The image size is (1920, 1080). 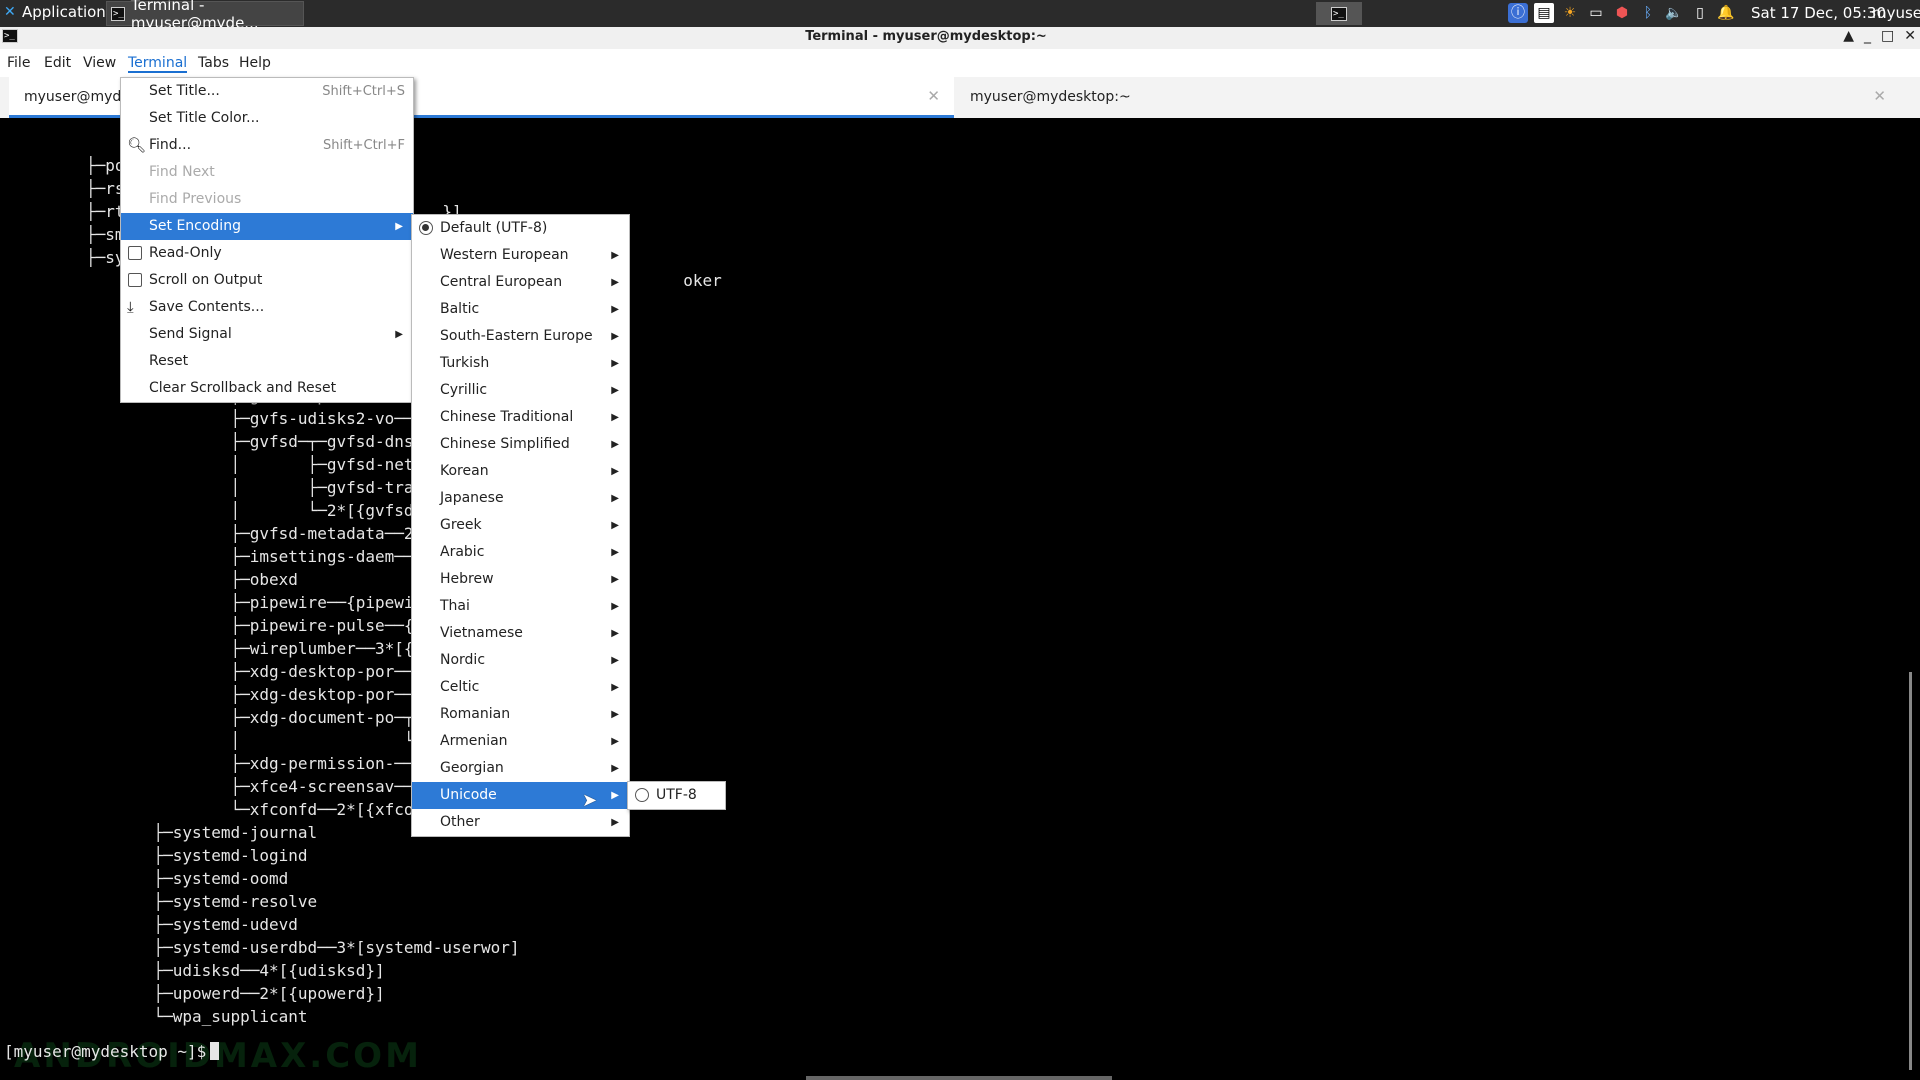 I want to click on encoding-item-georgian: Georgian ▶, so click(x=520, y=768).